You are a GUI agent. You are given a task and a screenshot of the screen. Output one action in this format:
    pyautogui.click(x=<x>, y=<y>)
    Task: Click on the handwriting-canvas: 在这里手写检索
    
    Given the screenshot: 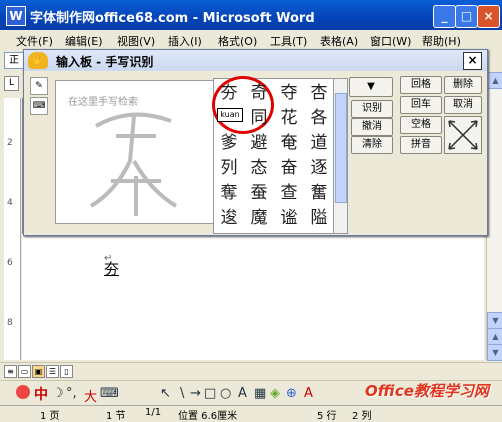 What is the action you would take?
    pyautogui.click(x=136, y=152)
    